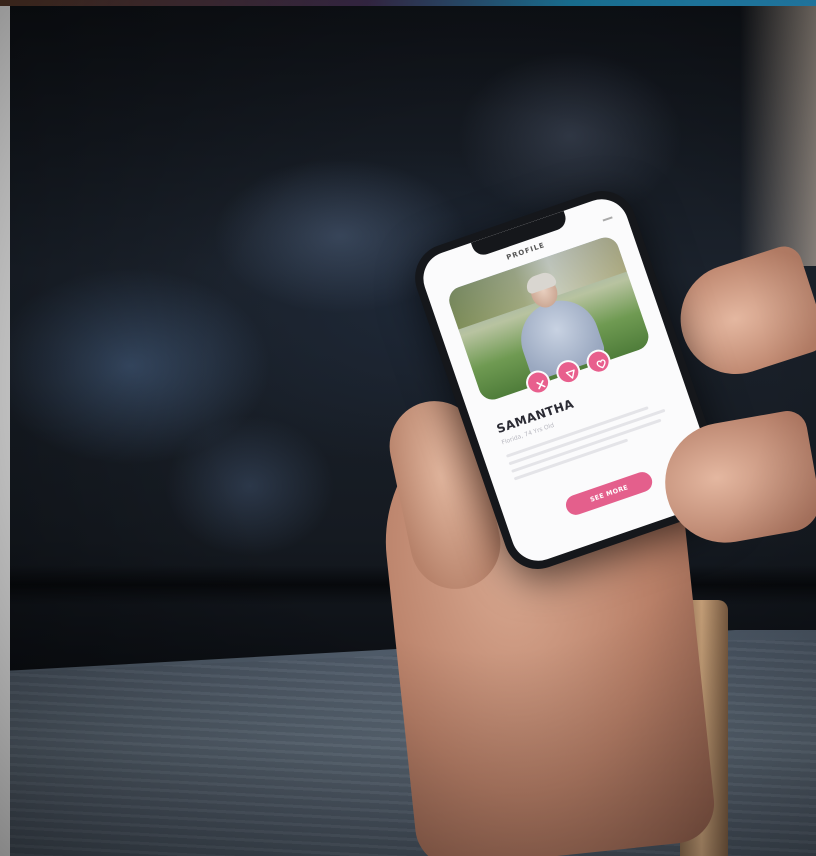  I want to click on description-line, so click(571, 459).